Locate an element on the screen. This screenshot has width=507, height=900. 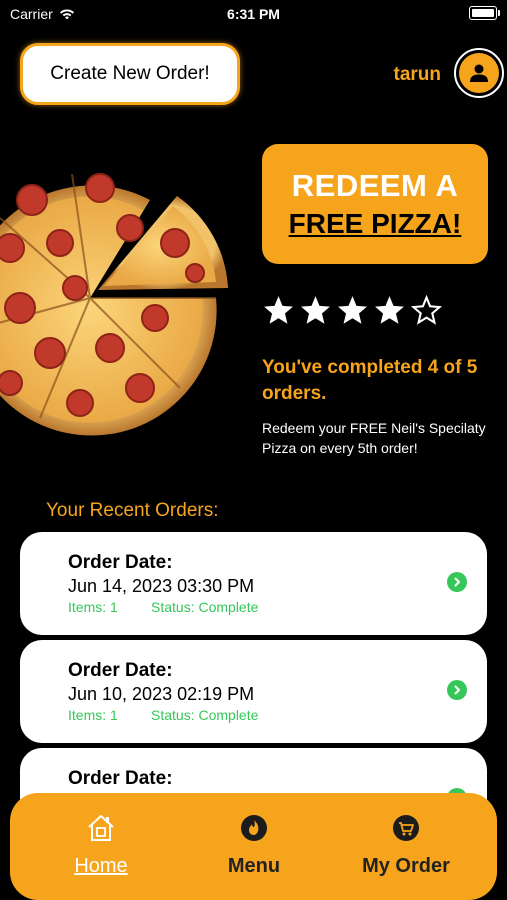
pizza-image is located at coordinates (114, 304).